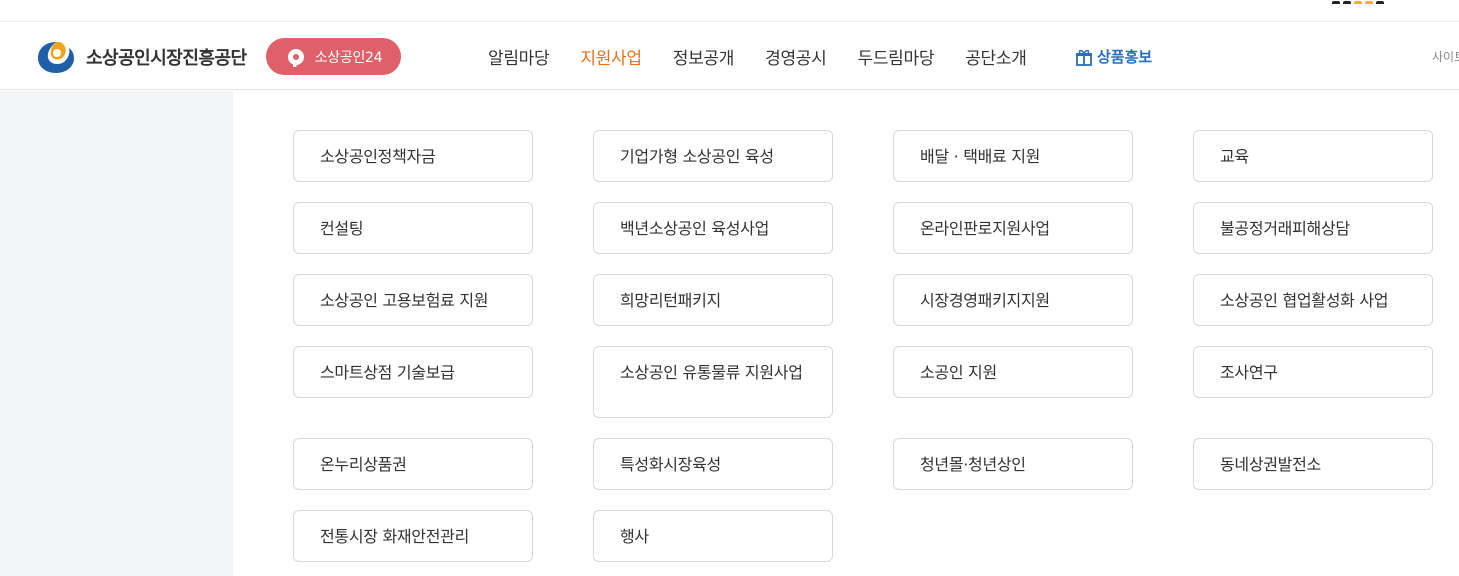 This screenshot has width=1459, height=576. What do you see at coordinates (1013, 228) in the screenshot?
I see `program-card: 온라인판로지원사업` at bounding box center [1013, 228].